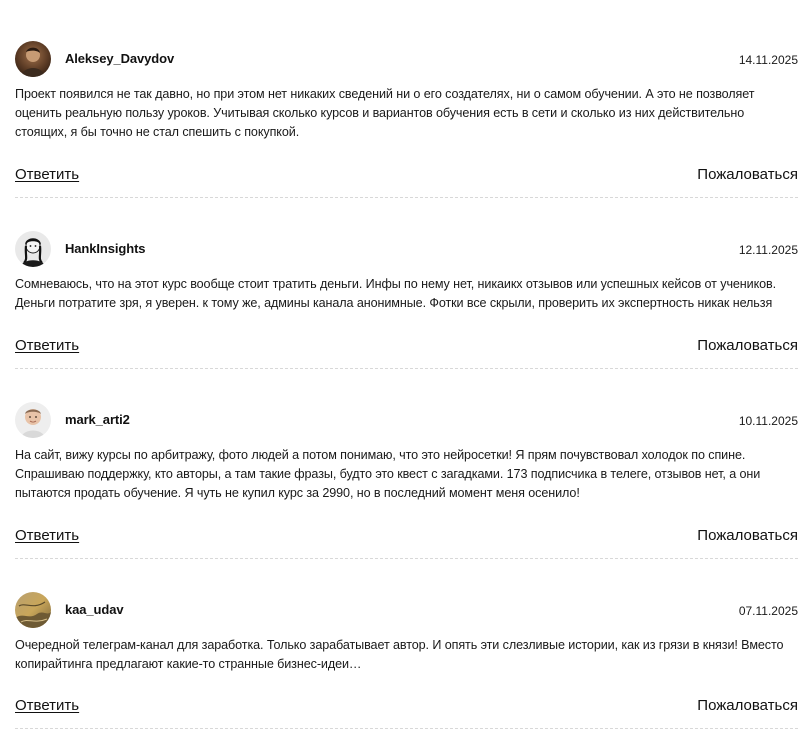 Image resolution: width=809 pixels, height=732 pixels. What do you see at coordinates (406, 59) in the screenshot?
I see `review-header: Aleksey_Davydov 14.11.2025` at bounding box center [406, 59].